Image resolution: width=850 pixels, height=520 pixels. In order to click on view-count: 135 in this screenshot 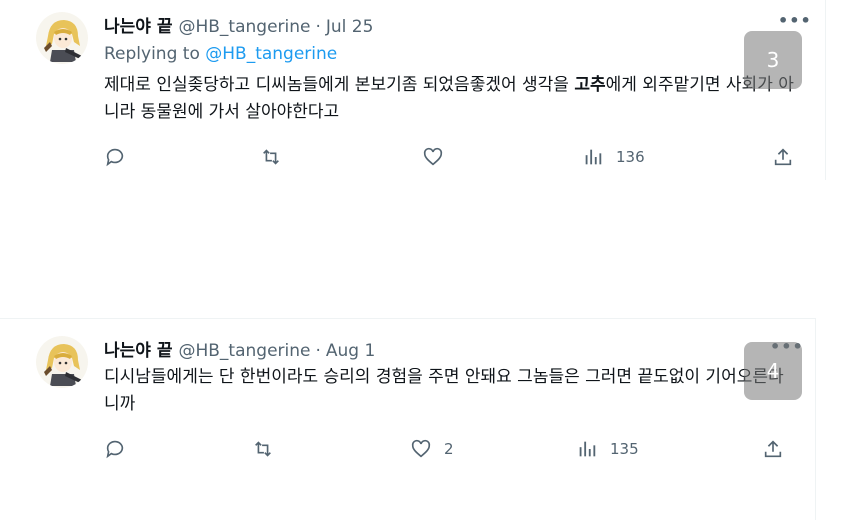, I will do `click(624, 449)`.